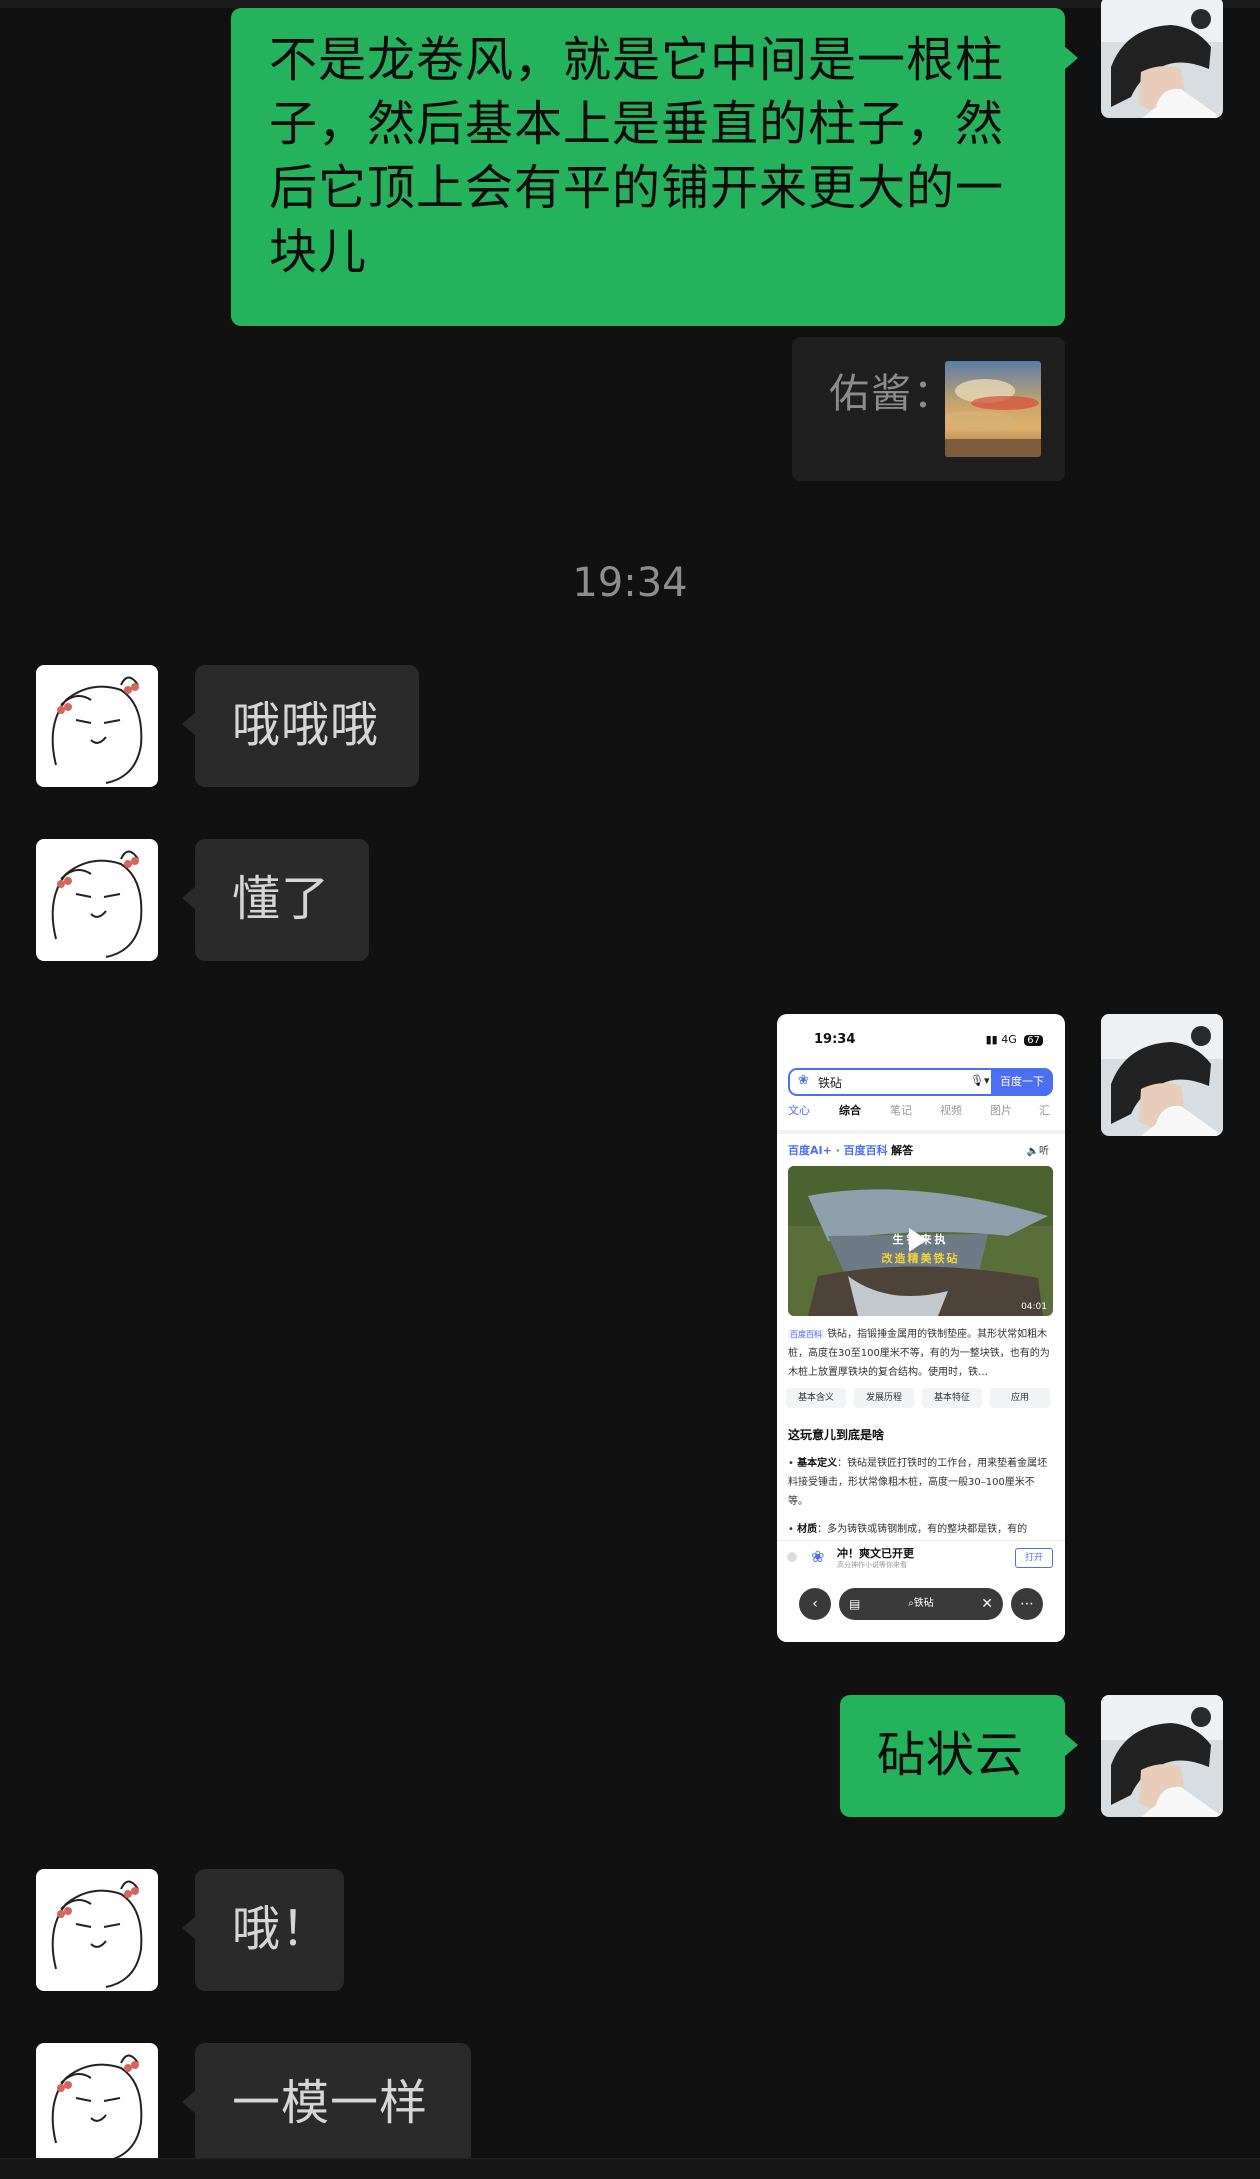 The image size is (1260, 2179). I want to click on video-thumbnail: 生铁来执 改造精美铁砧 04:01, so click(920, 1241).